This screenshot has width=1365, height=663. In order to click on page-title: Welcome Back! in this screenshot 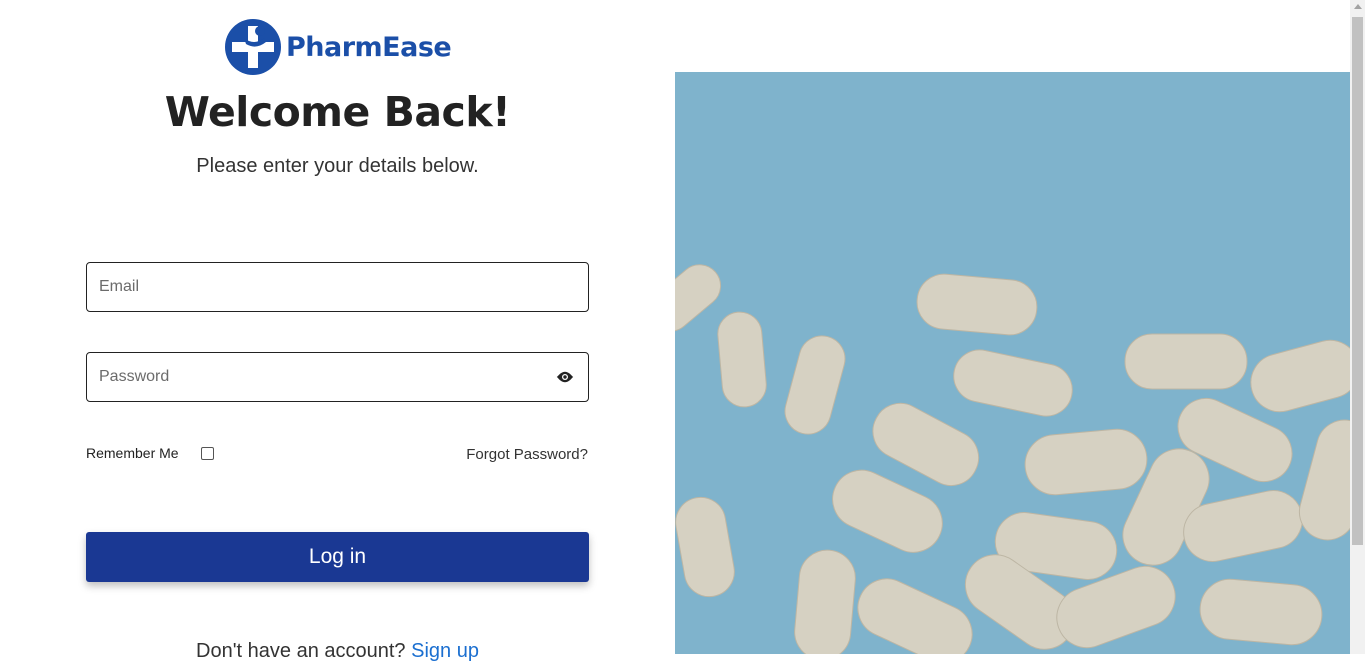, I will do `click(337, 112)`.